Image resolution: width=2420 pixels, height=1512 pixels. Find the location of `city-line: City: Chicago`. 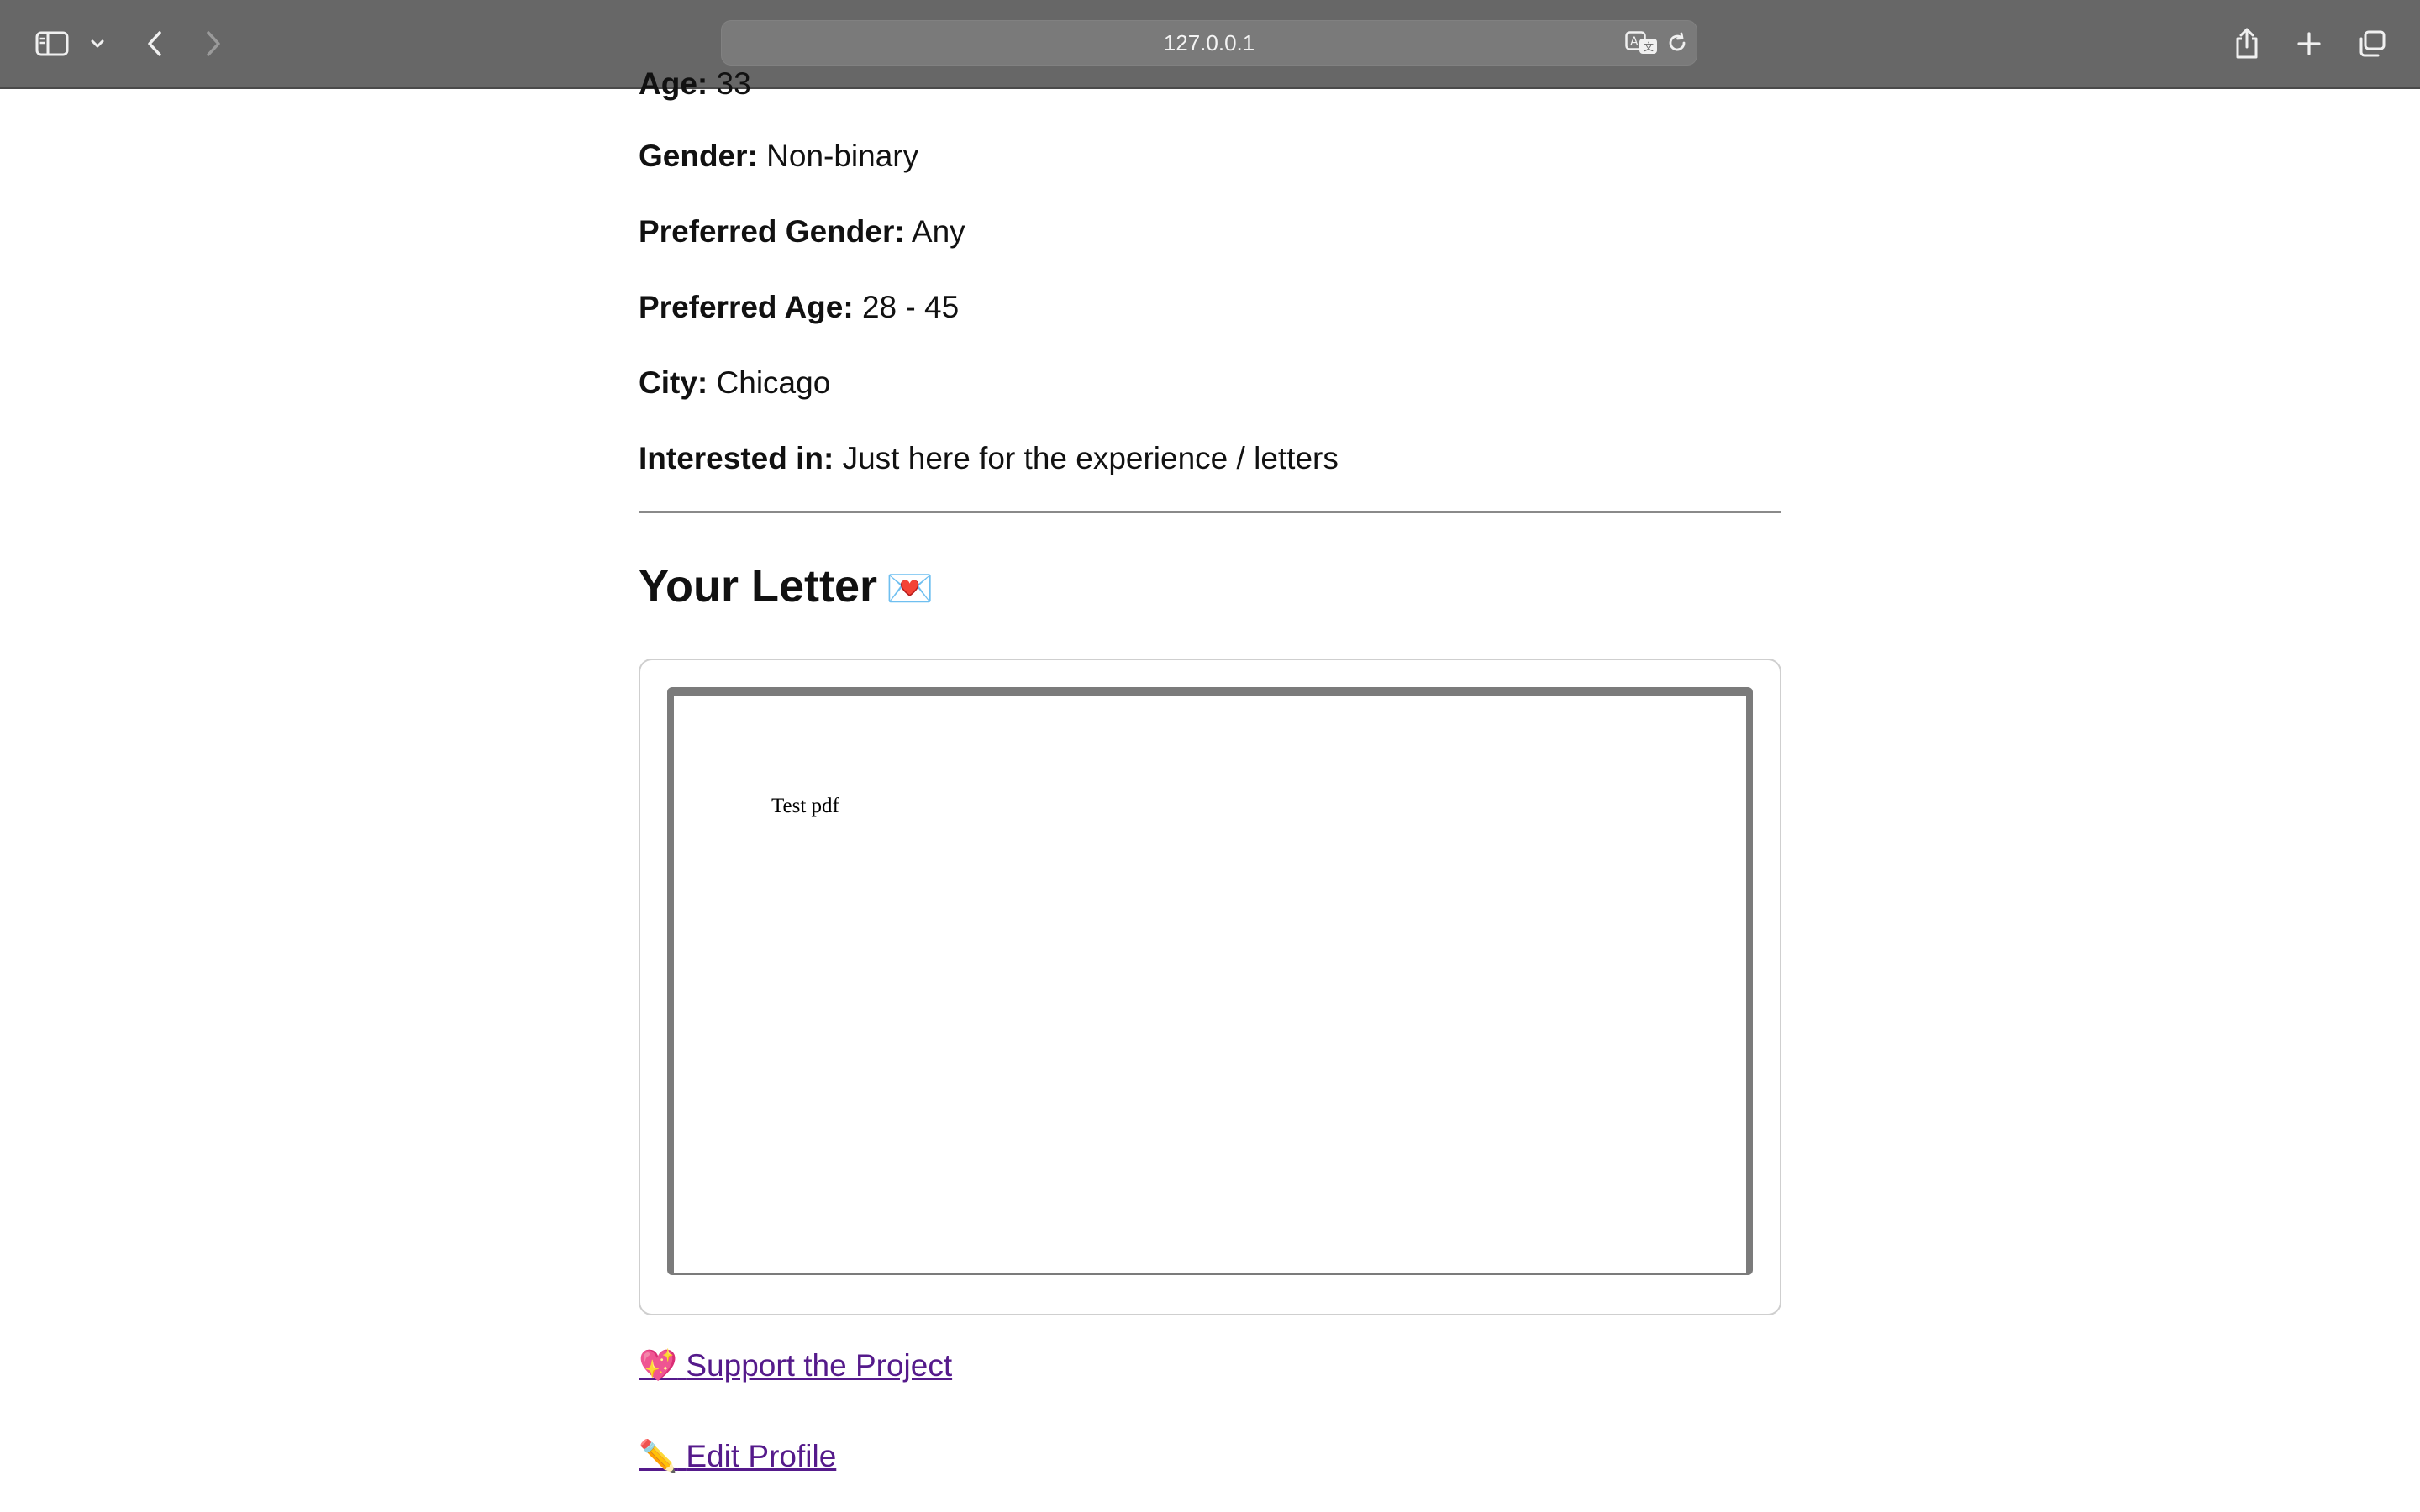

city-line: City: Chicago is located at coordinates (734, 383).